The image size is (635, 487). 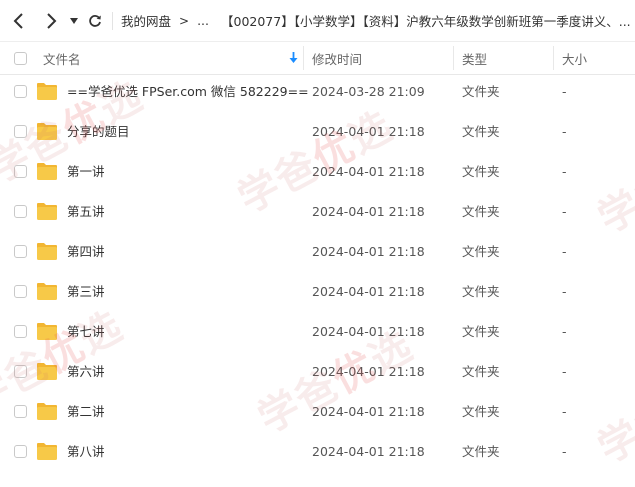 I want to click on file-row: 第二讲 2024-04-01 21:18 文件夹 -, so click(x=317, y=412).